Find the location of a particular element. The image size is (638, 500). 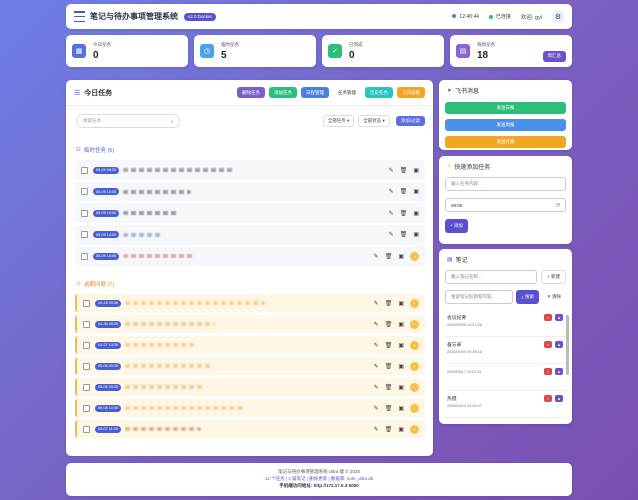

weekly-summary-button: 周汇总 is located at coordinates (554, 56).